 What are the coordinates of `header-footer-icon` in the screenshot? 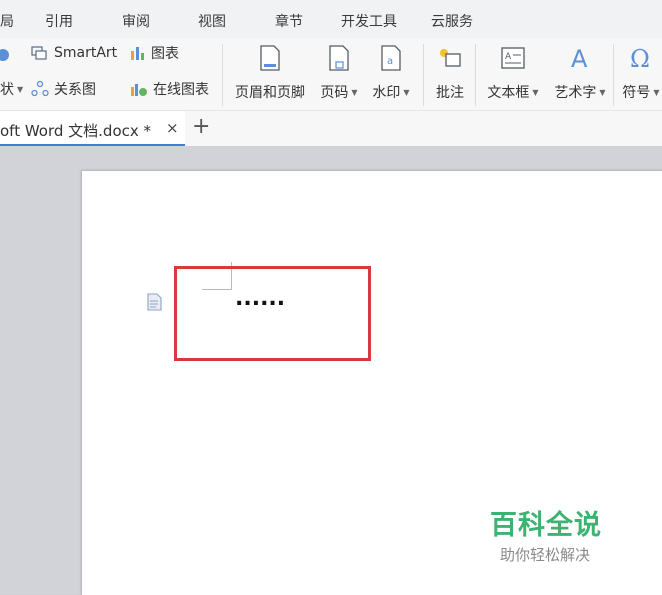 It's located at (270, 58).